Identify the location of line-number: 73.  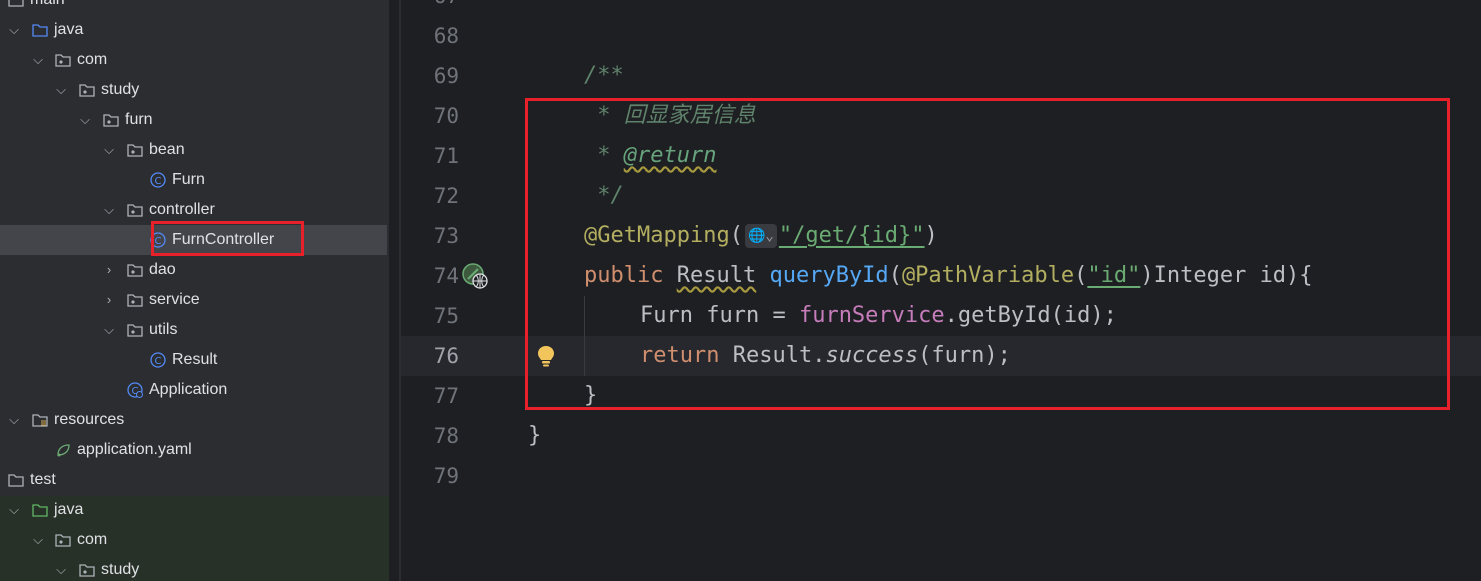
(446, 236).